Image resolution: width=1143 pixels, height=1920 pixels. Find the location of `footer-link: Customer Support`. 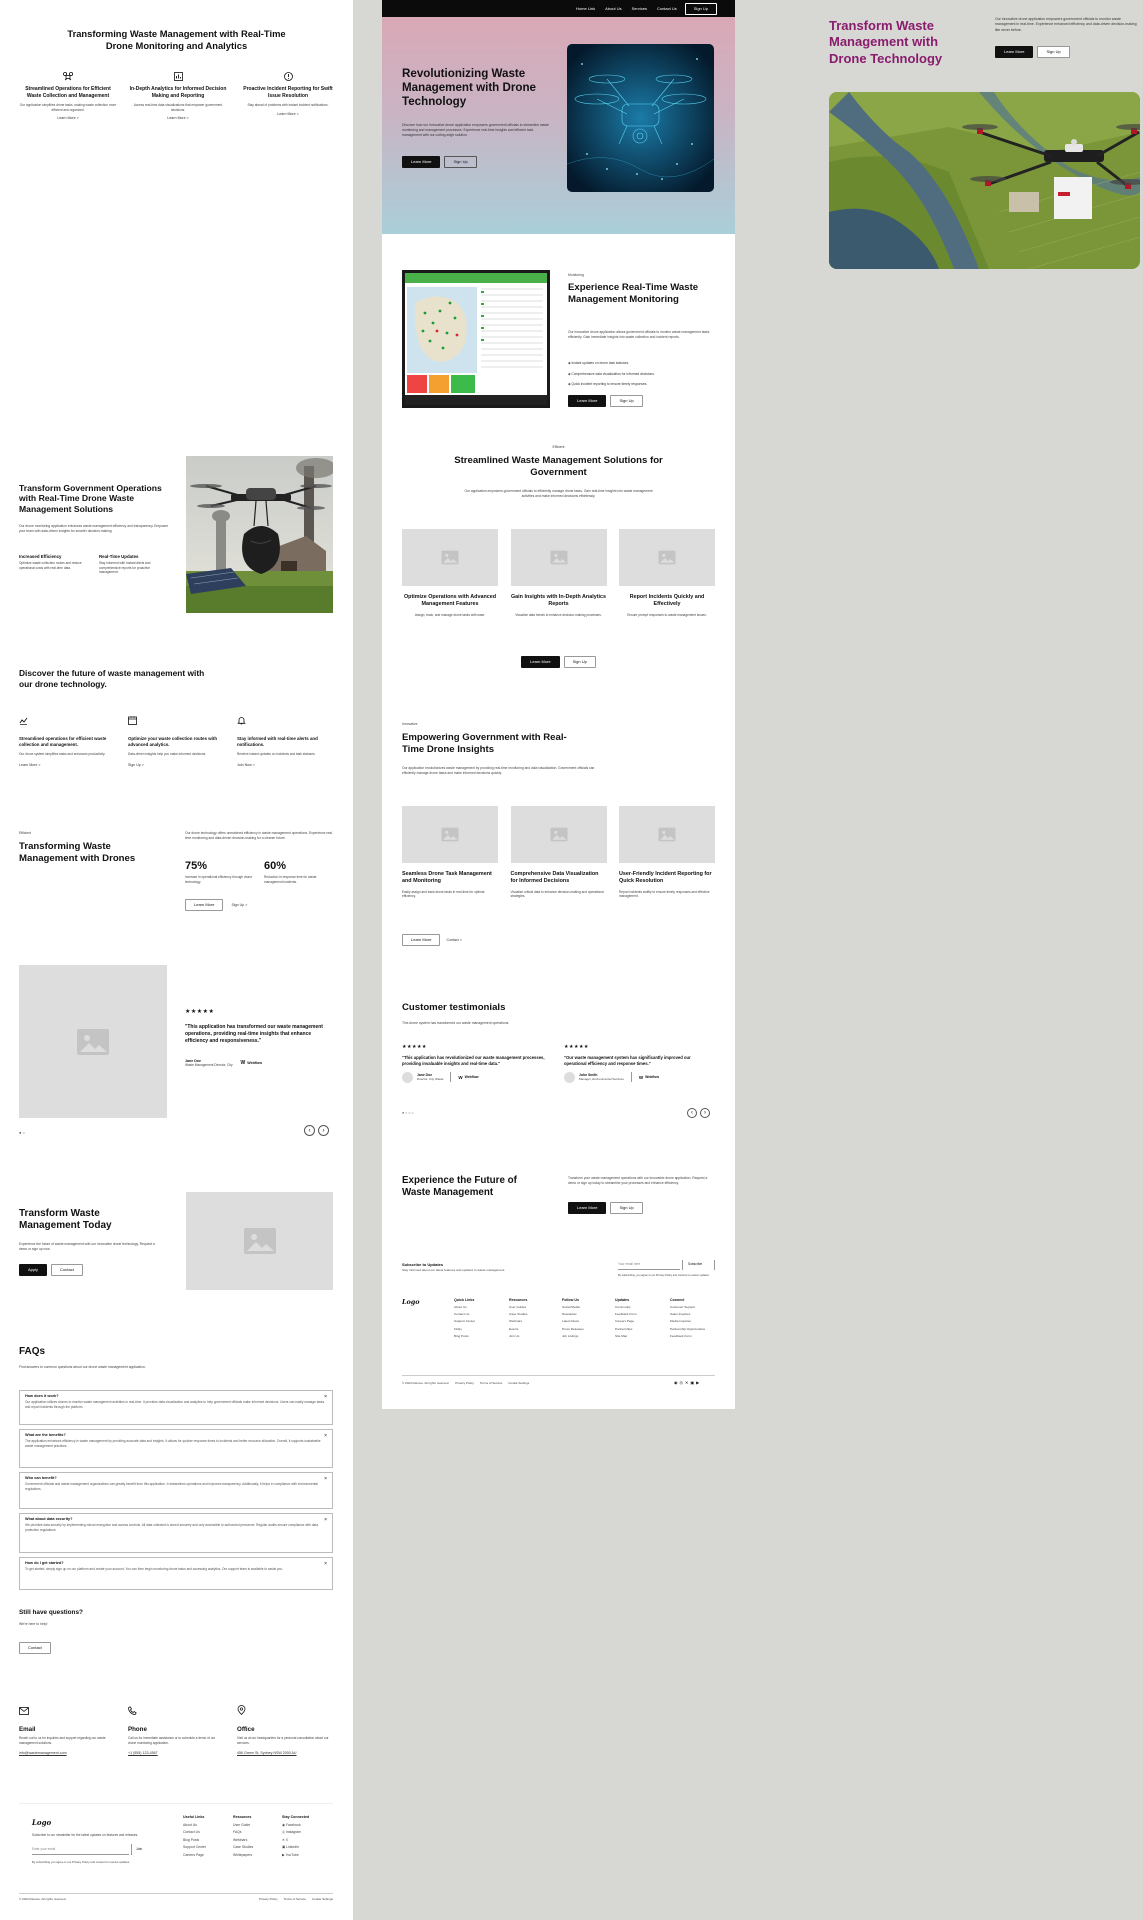

footer-link: Customer Support is located at coordinates (694, 1307).